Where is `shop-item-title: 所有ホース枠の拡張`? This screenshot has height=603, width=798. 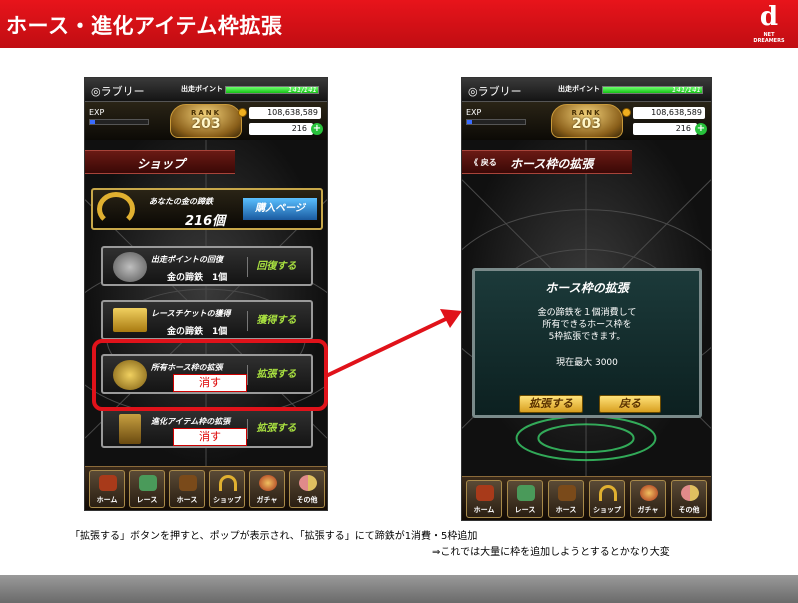
shop-item-title: 所有ホース枠の拡張 is located at coordinates (187, 367).